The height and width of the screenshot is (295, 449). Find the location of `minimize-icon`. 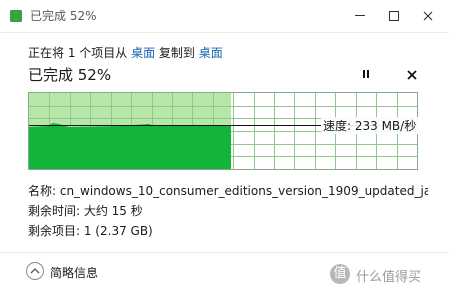

minimize-icon is located at coordinates (360, 15).